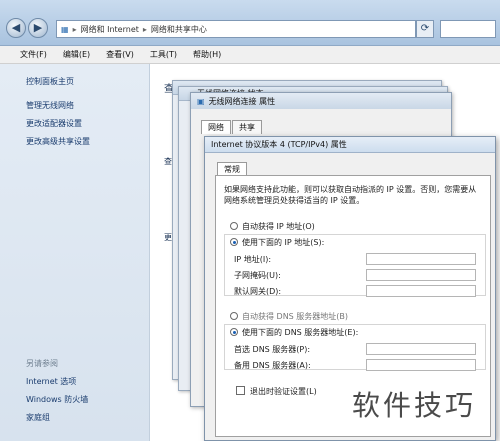 This screenshot has height=441, width=500. What do you see at coordinates (468, 29) in the screenshot?
I see `search-input` at bounding box center [468, 29].